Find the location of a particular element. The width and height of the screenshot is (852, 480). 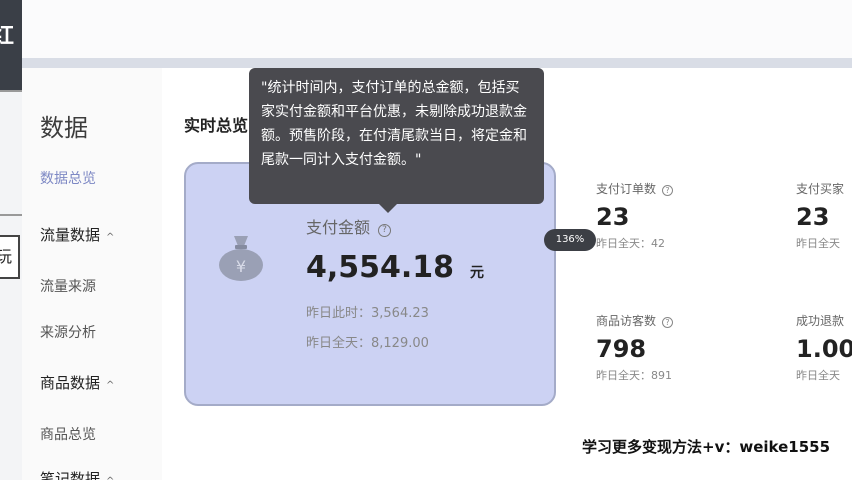

metric-value: 1.00 is located at coordinates (824, 349).